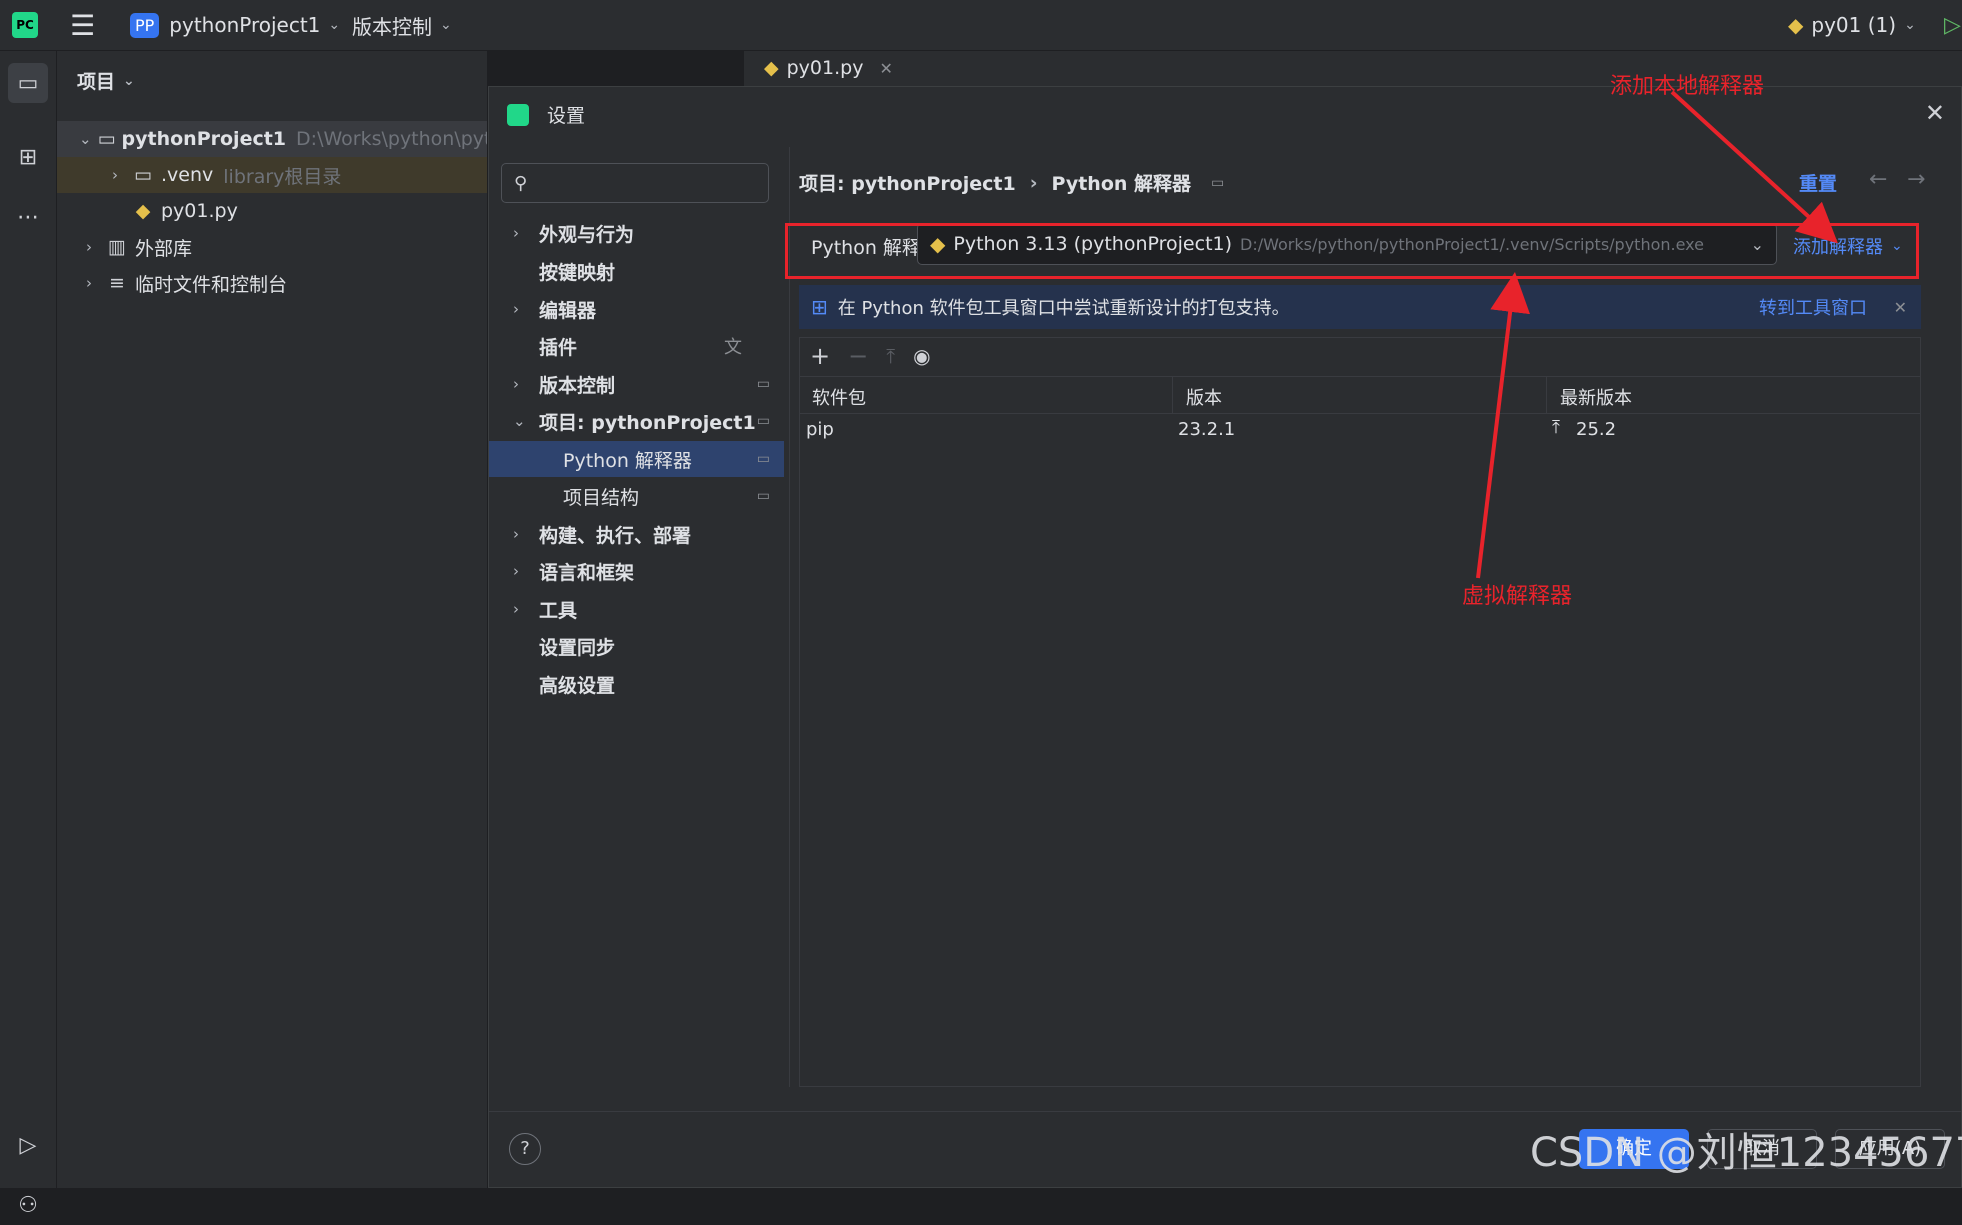 The image size is (1962, 1225). I want to click on scratches-icon: ≡, so click(117, 283).